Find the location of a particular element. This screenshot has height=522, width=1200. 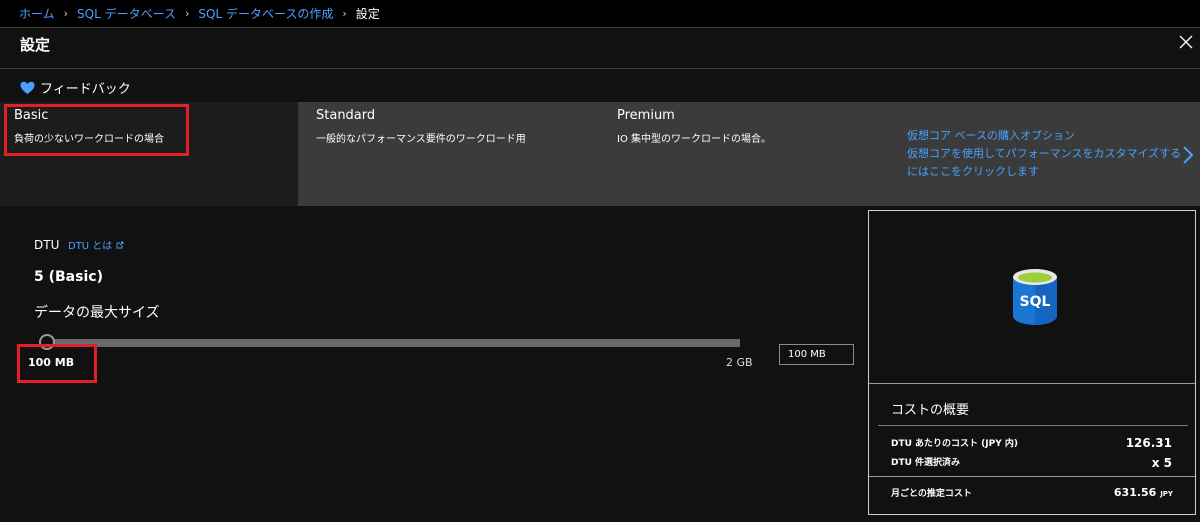

monthly-cost-amount: 631.56 is located at coordinates (1135, 492).